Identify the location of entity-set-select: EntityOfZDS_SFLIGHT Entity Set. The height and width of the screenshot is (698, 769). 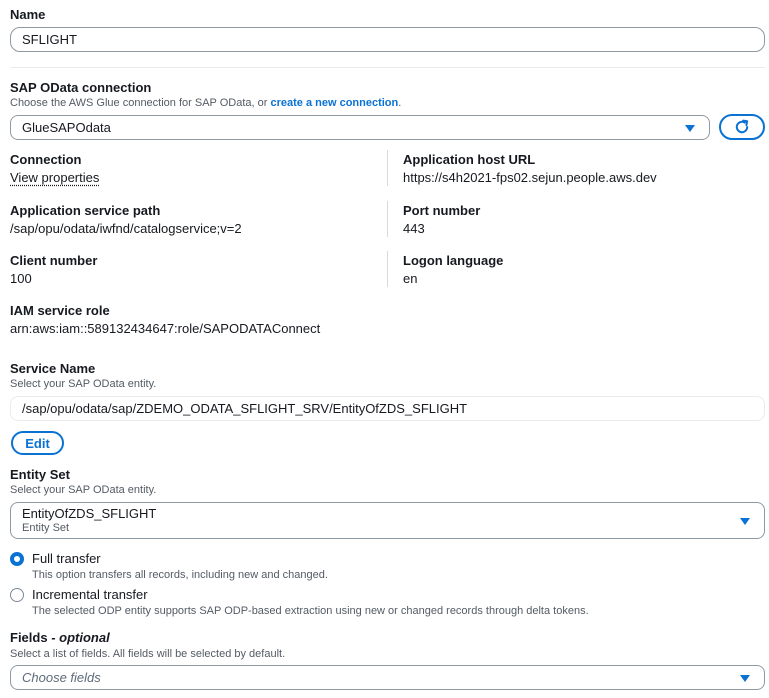
(387, 520).